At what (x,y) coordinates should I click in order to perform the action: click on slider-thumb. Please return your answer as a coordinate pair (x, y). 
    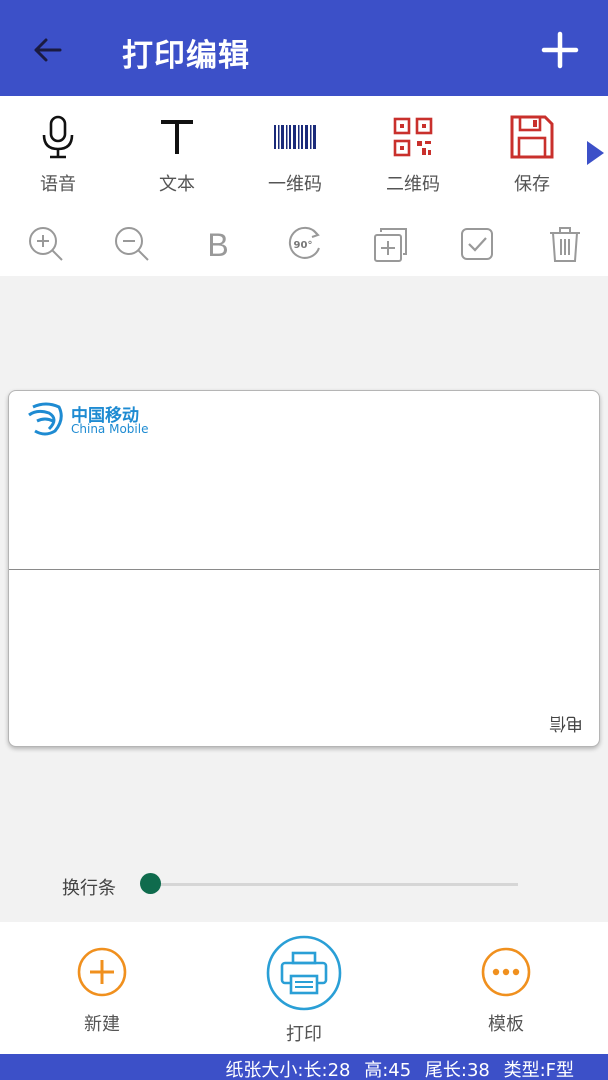
    Looking at the image, I should click on (150, 883).